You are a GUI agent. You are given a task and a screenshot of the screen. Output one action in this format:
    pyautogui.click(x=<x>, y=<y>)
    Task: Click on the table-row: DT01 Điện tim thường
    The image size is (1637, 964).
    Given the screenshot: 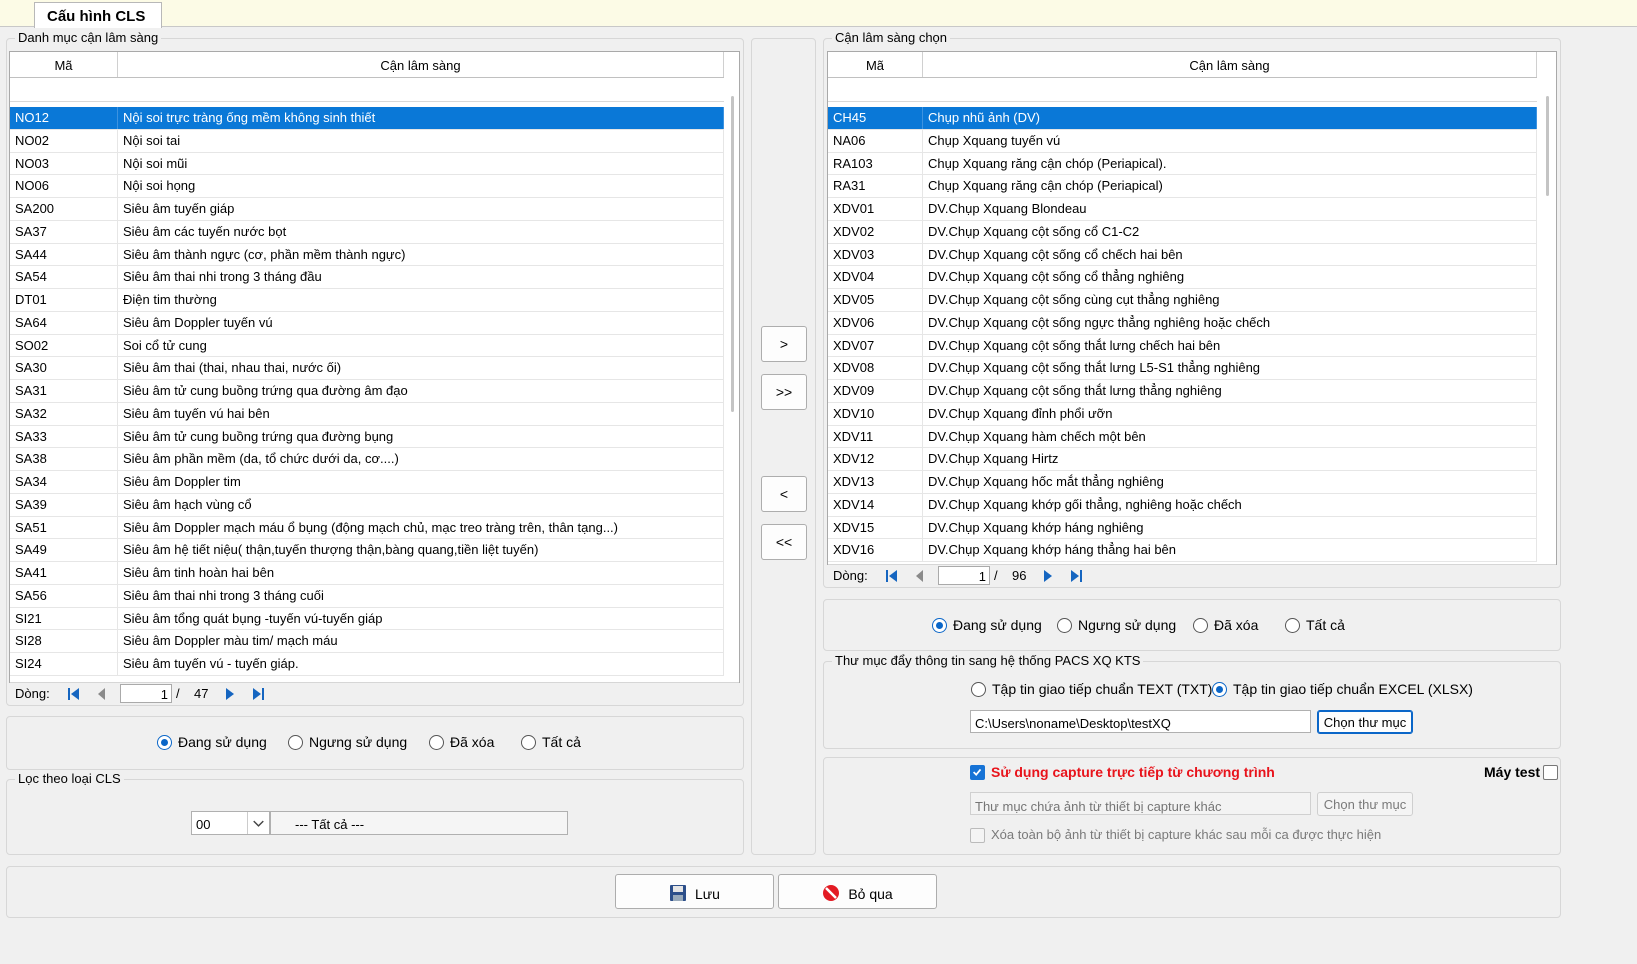 What is the action you would take?
    pyautogui.click(x=367, y=300)
    